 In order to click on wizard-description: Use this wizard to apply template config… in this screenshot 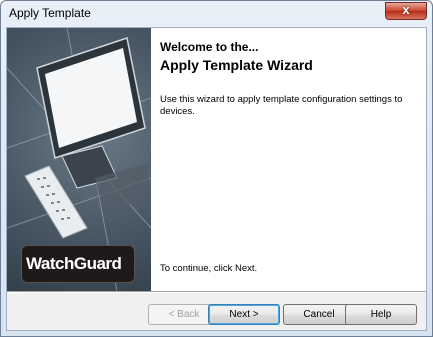, I will do `click(281, 105)`.